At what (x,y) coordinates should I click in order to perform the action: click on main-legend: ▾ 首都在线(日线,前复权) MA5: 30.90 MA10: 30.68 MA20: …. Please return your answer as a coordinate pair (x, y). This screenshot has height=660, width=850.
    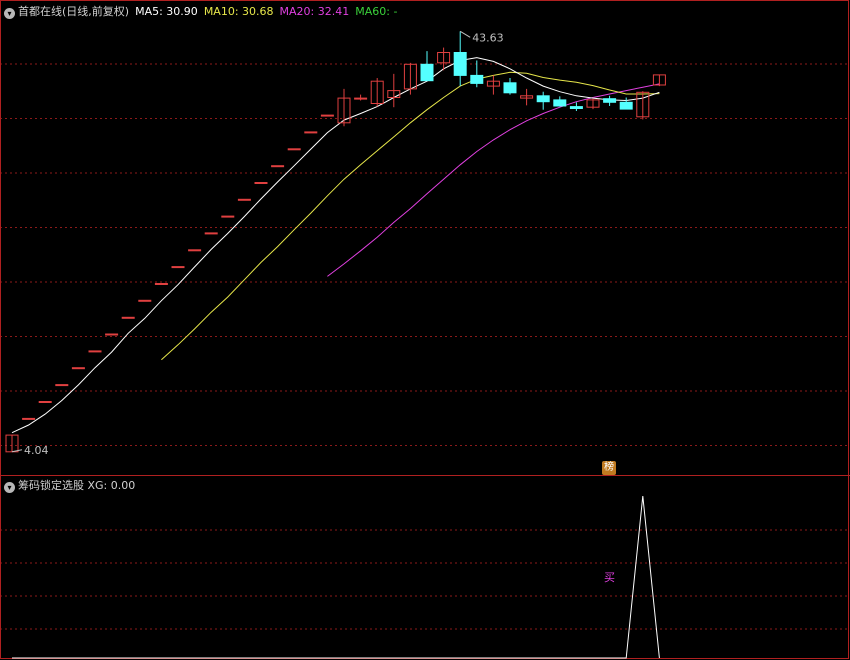
    Looking at the image, I should click on (200, 12).